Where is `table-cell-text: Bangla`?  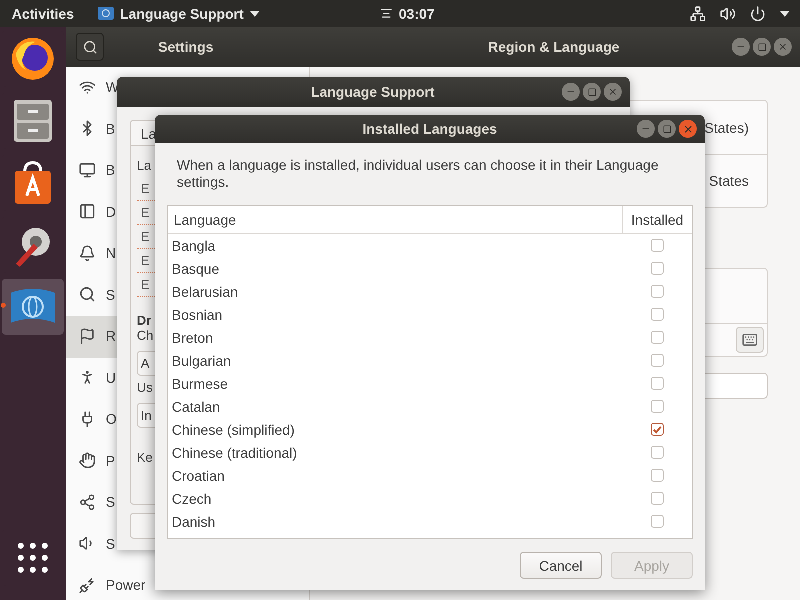
table-cell-text: Bangla is located at coordinates (194, 246).